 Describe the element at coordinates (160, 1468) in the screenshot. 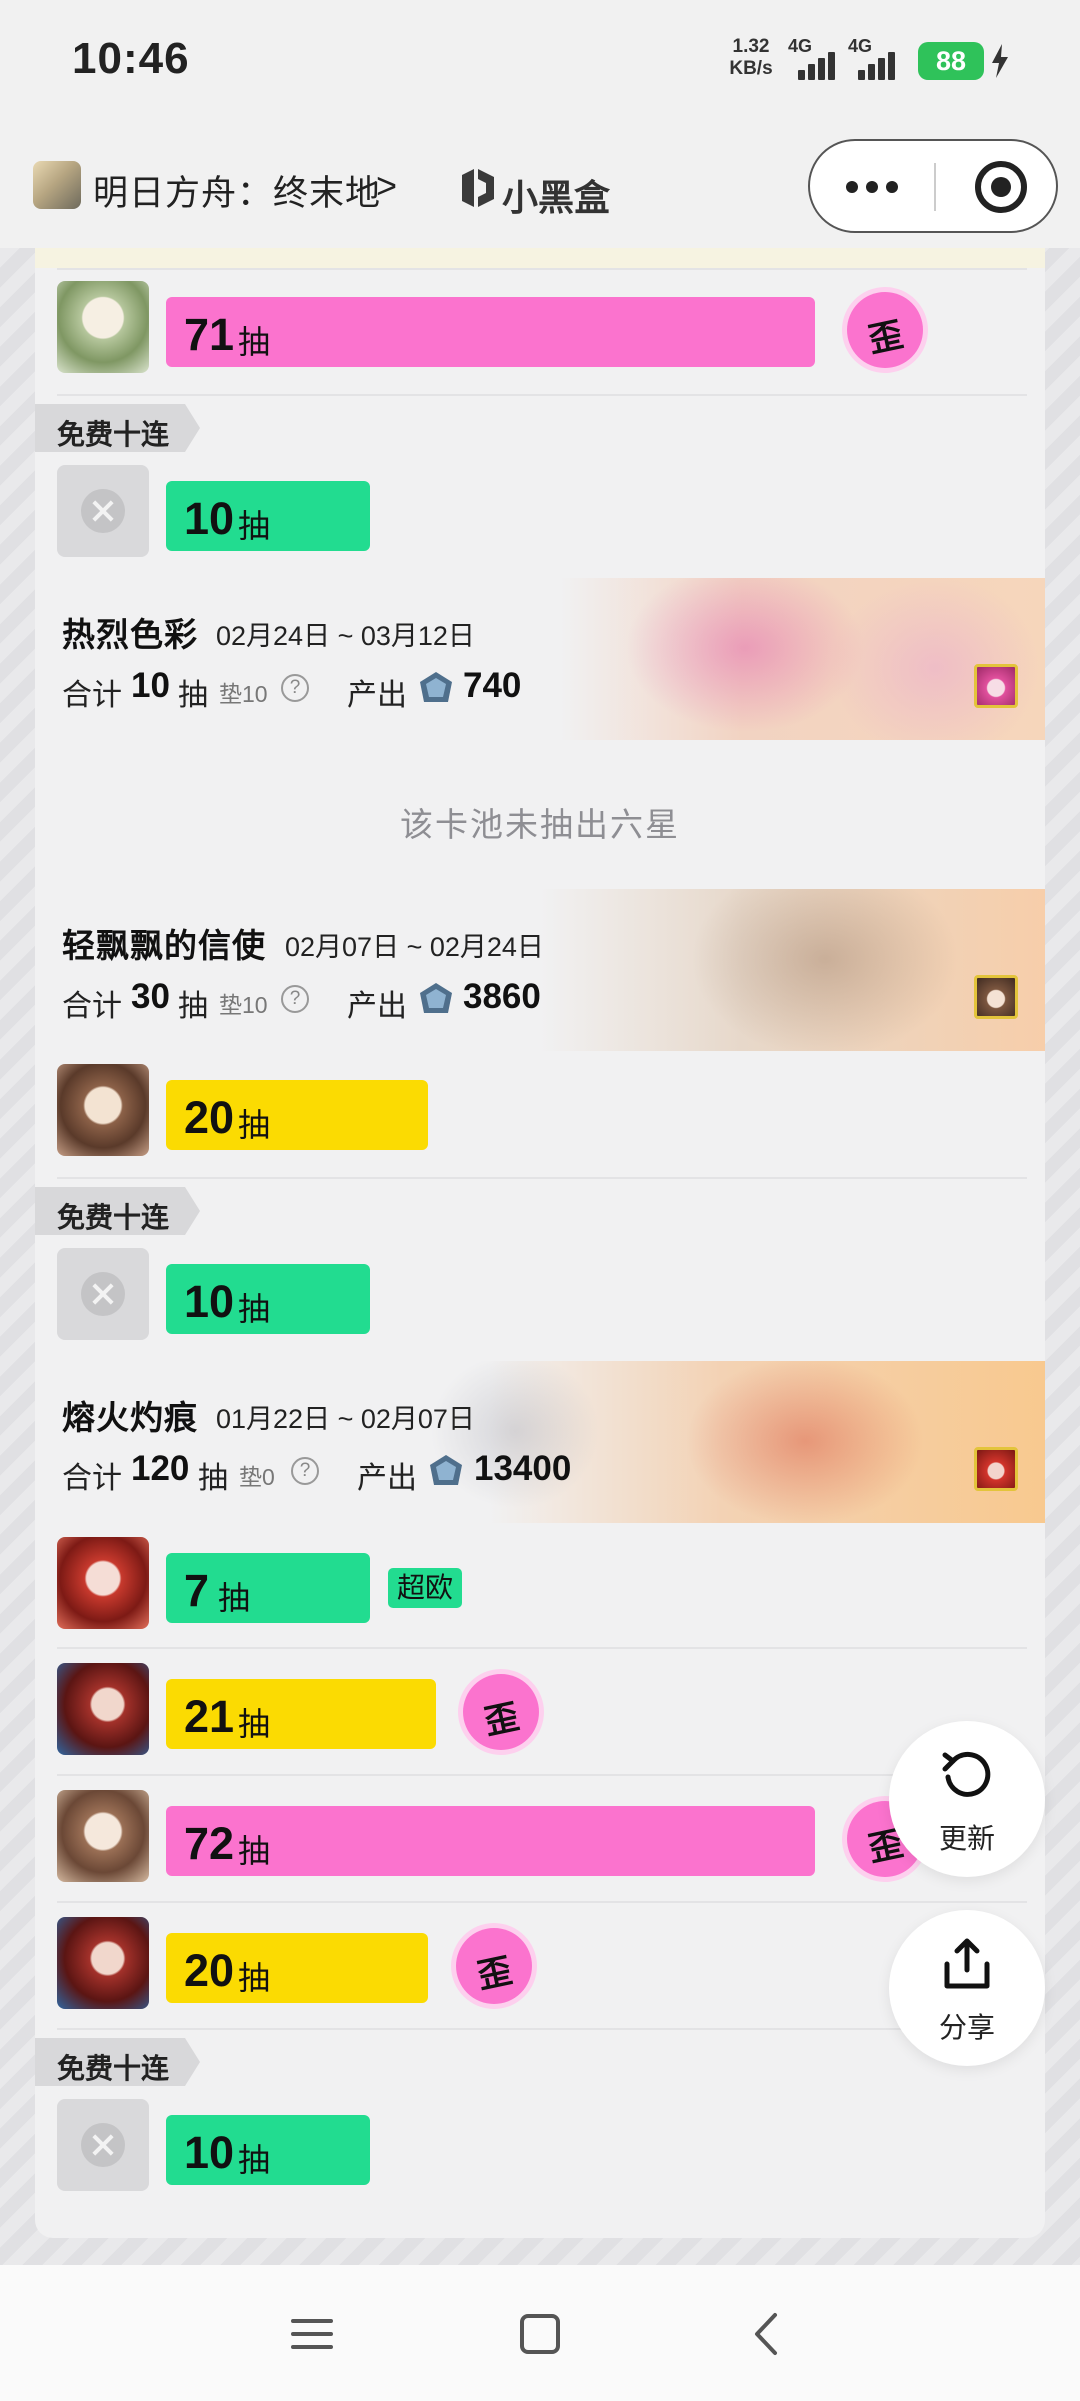

I see `total-pulls: 120` at that location.